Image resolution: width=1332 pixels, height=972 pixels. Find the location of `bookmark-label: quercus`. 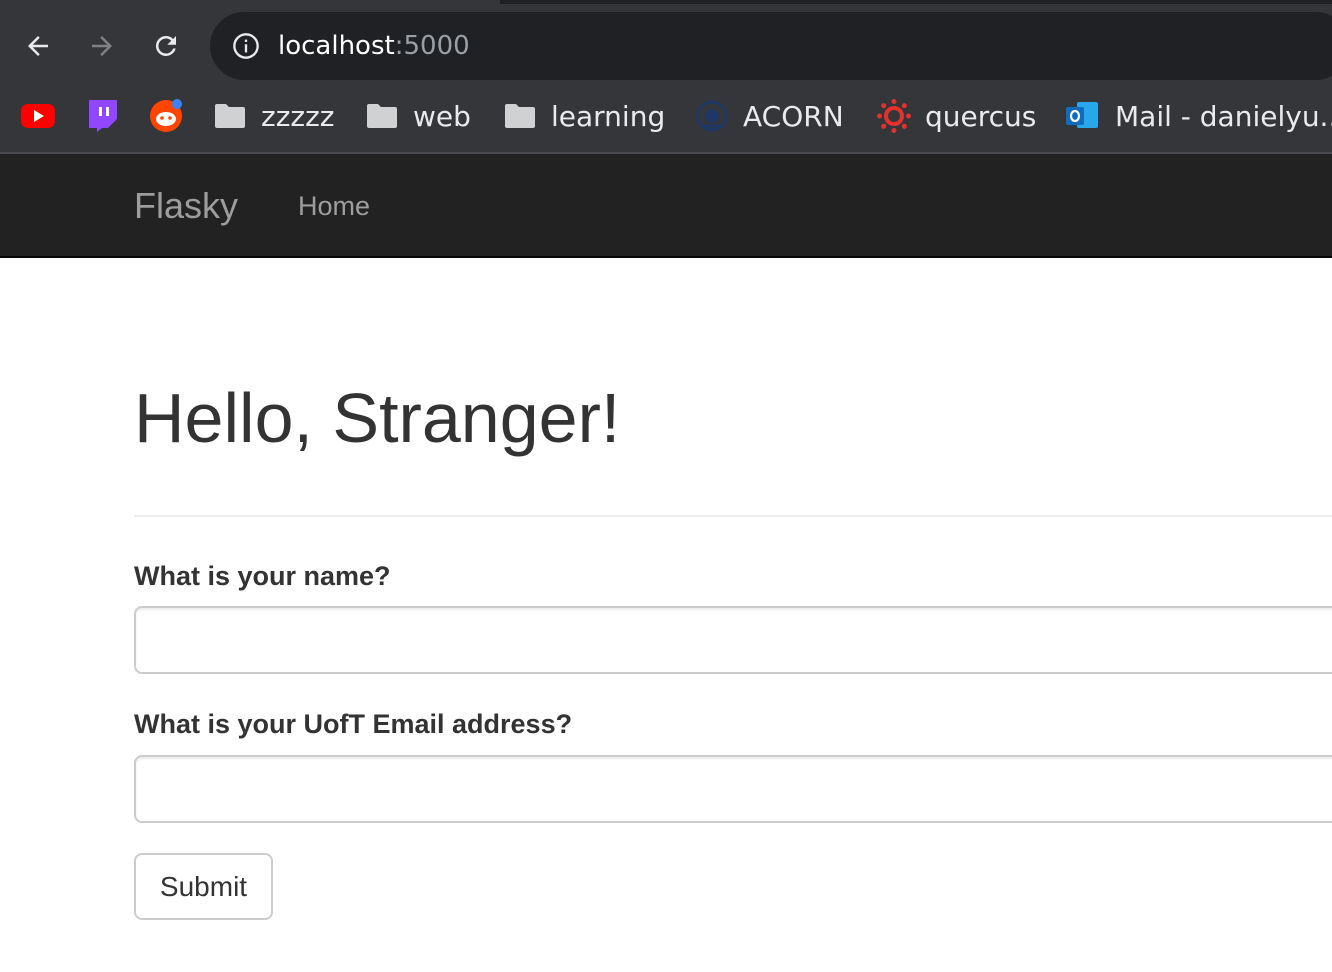

bookmark-label: quercus is located at coordinates (981, 116).